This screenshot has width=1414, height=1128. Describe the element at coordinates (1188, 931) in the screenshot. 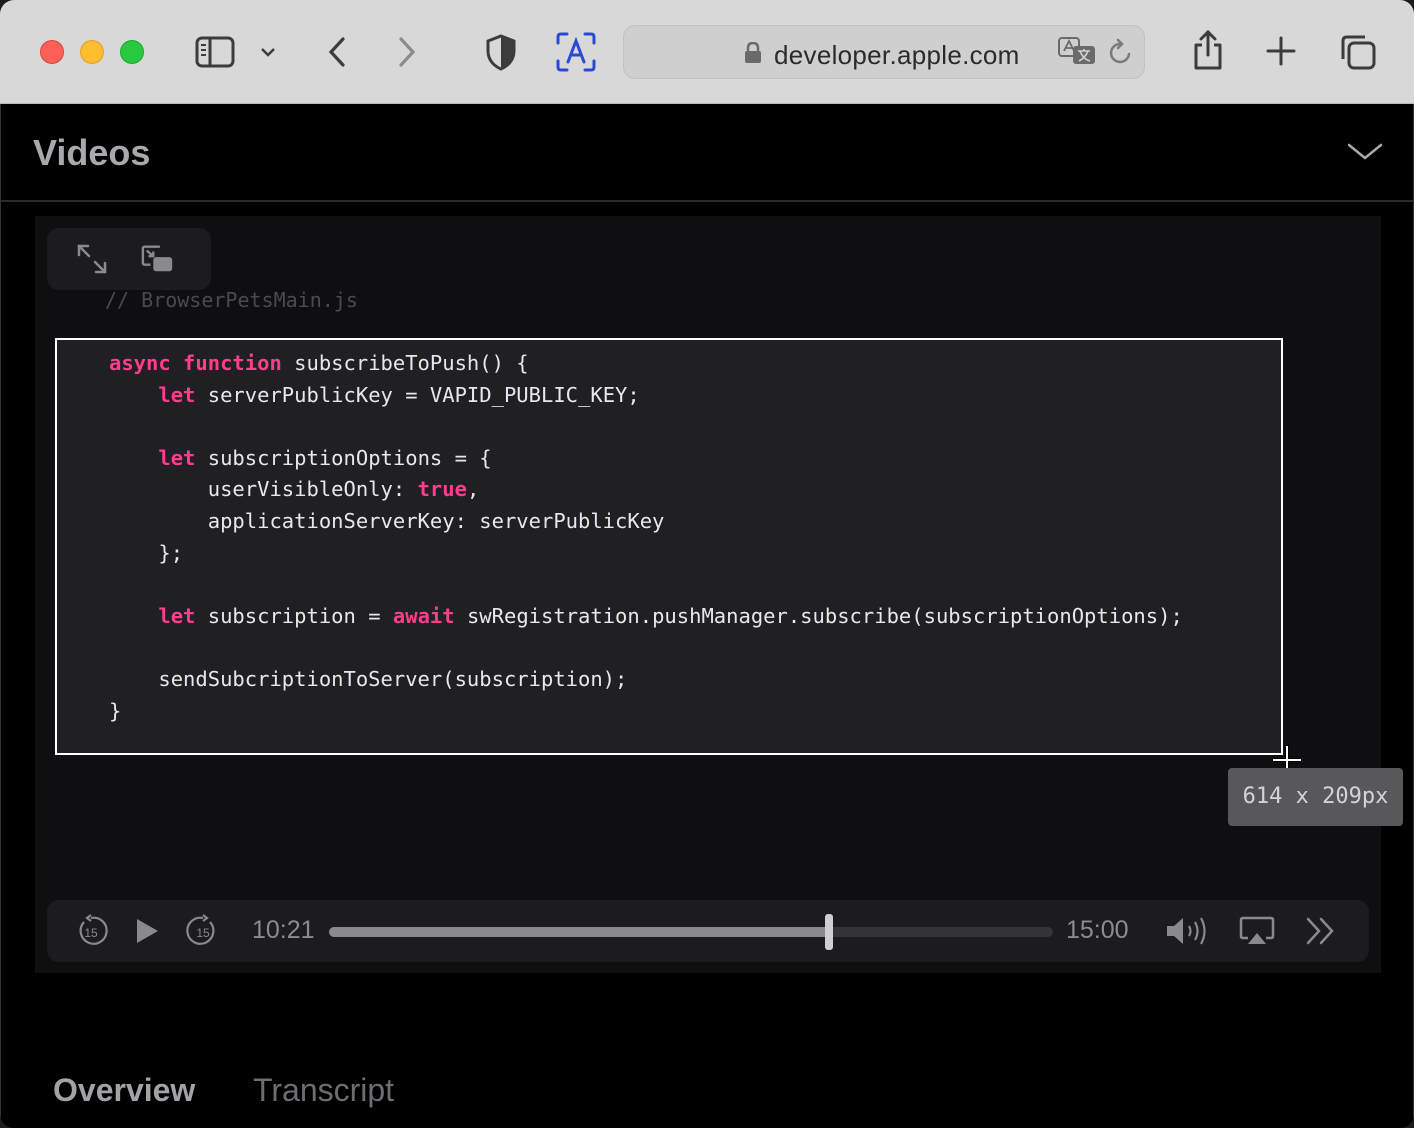

I see `volume-icon` at that location.